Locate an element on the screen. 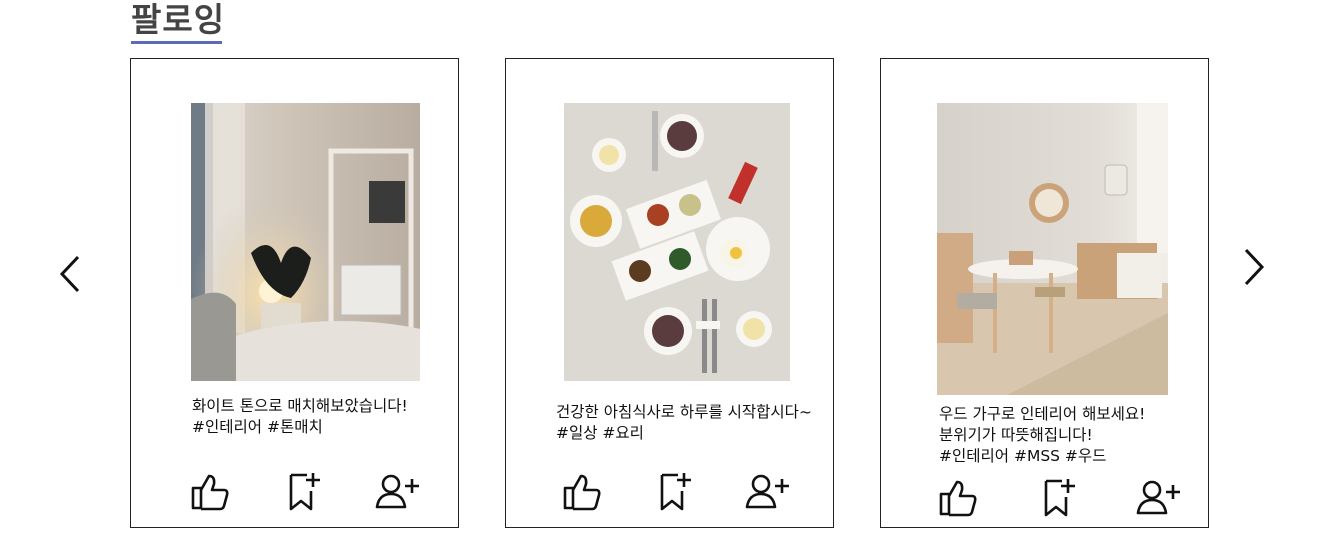  title-underline is located at coordinates (176, 42).